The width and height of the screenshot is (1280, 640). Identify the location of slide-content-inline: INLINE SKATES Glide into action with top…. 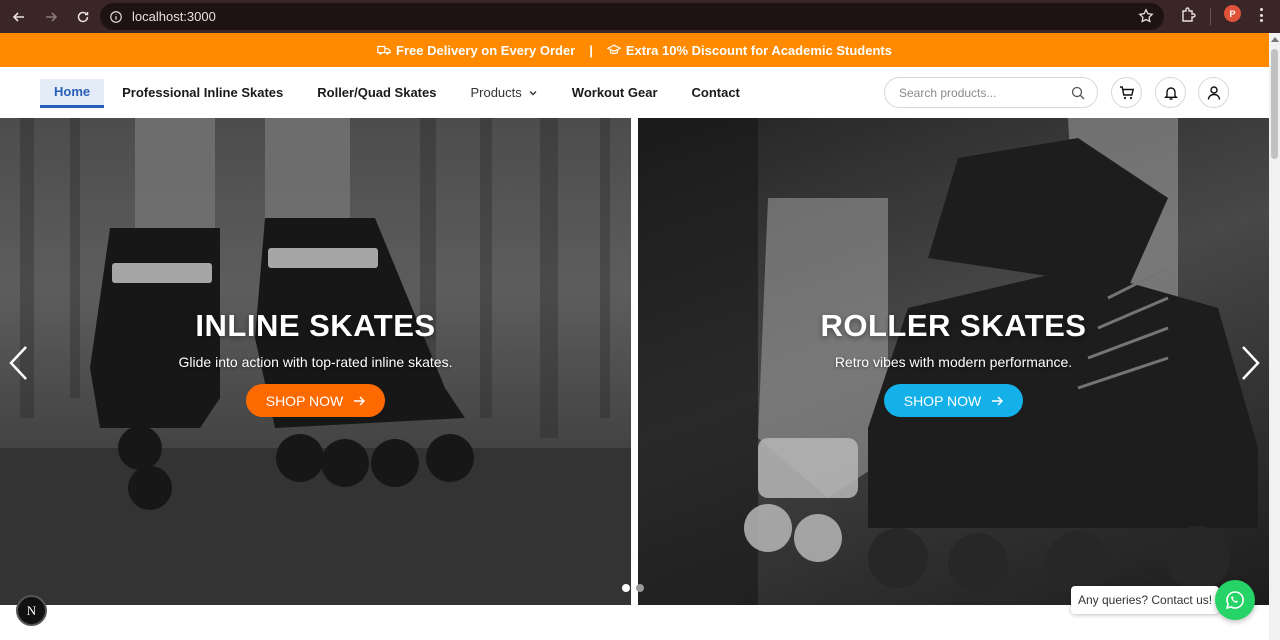
(315, 362).